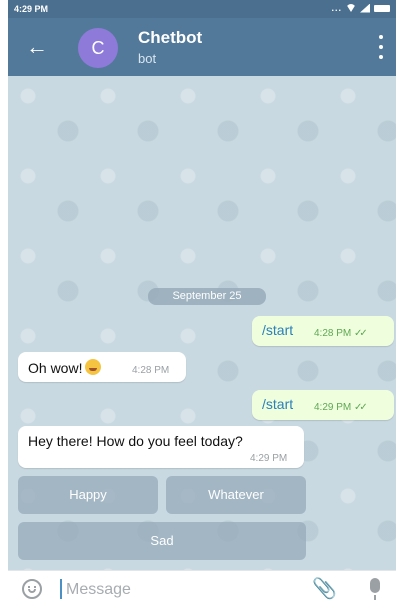 The image size is (396, 606). Describe the element at coordinates (32, 589) in the screenshot. I see `emoji-icon` at that location.